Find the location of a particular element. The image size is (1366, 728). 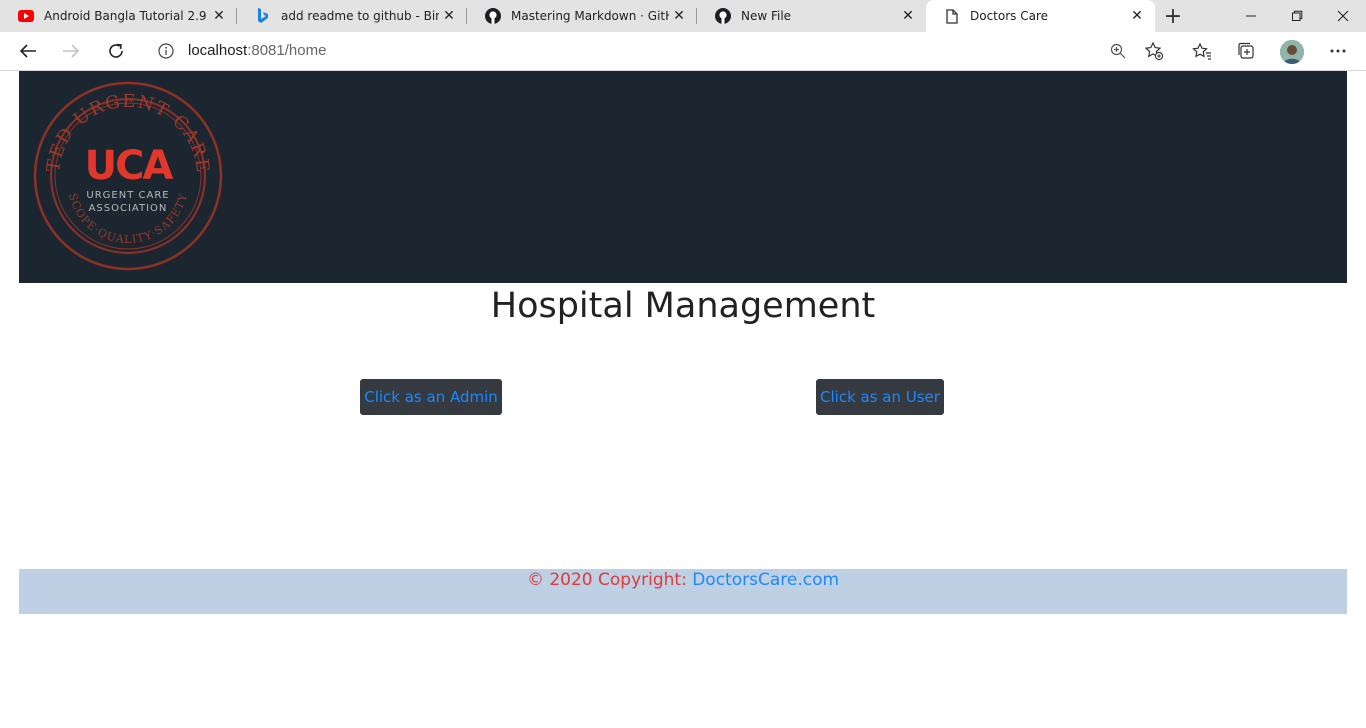

user-button: Click as an User is located at coordinates (880, 397).